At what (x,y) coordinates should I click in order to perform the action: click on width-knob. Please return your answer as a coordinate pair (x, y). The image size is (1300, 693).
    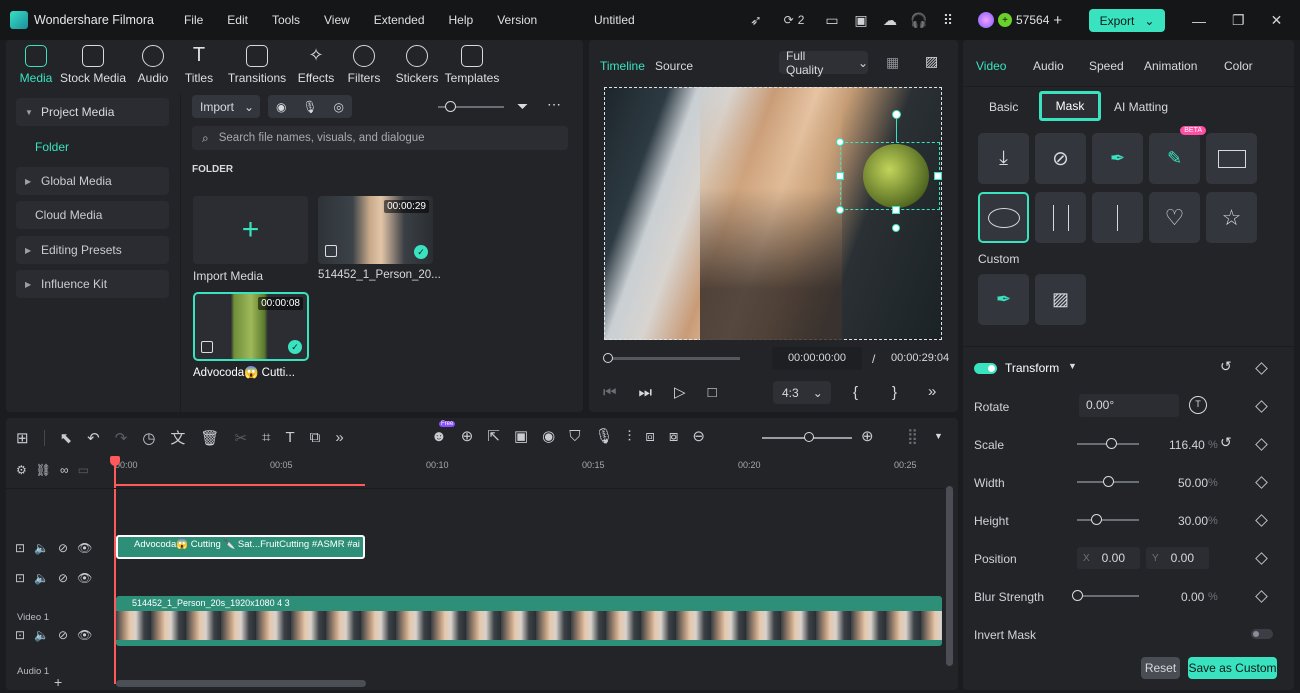
    Looking at the image, I should click on (1108, 481).